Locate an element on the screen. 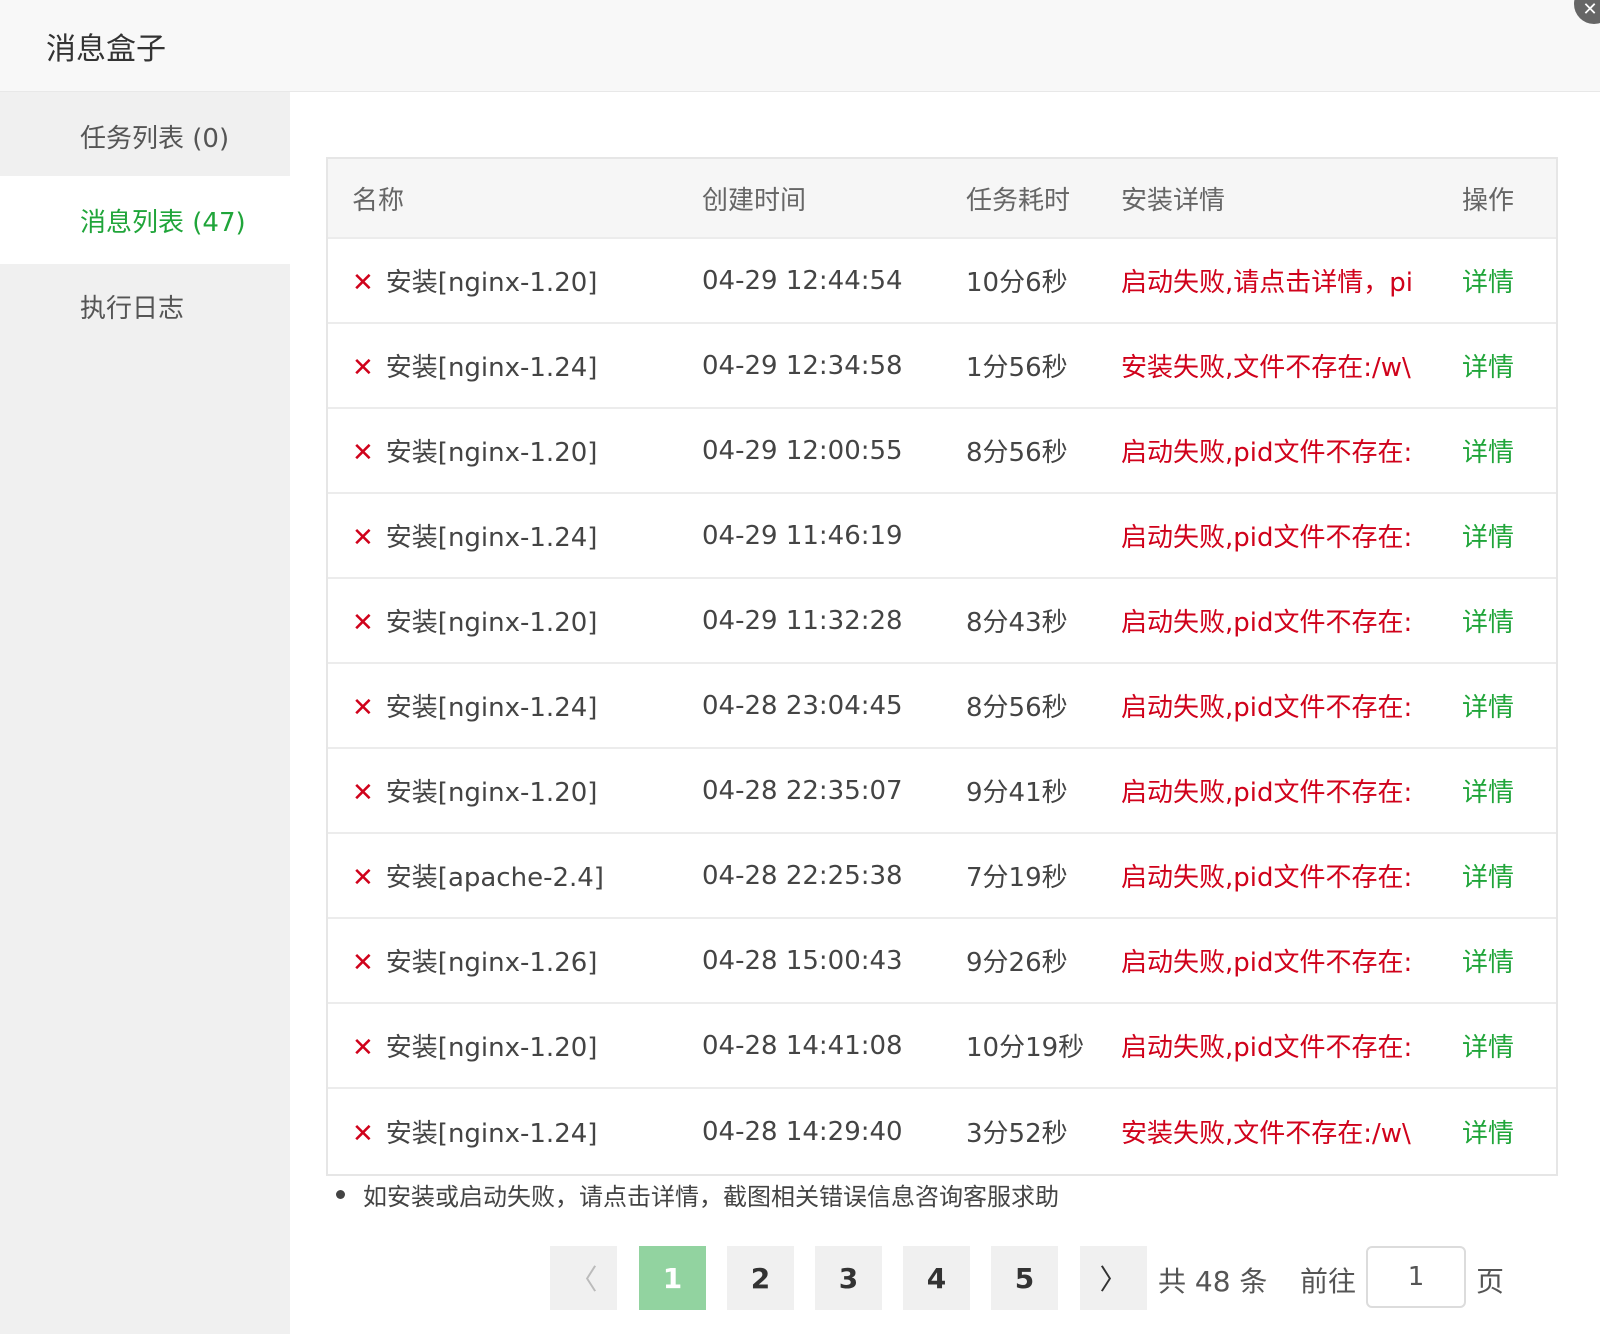 This screenshot has width=1600, height=1334. close-icon: ✕ is located at coordinates (1587, 12).